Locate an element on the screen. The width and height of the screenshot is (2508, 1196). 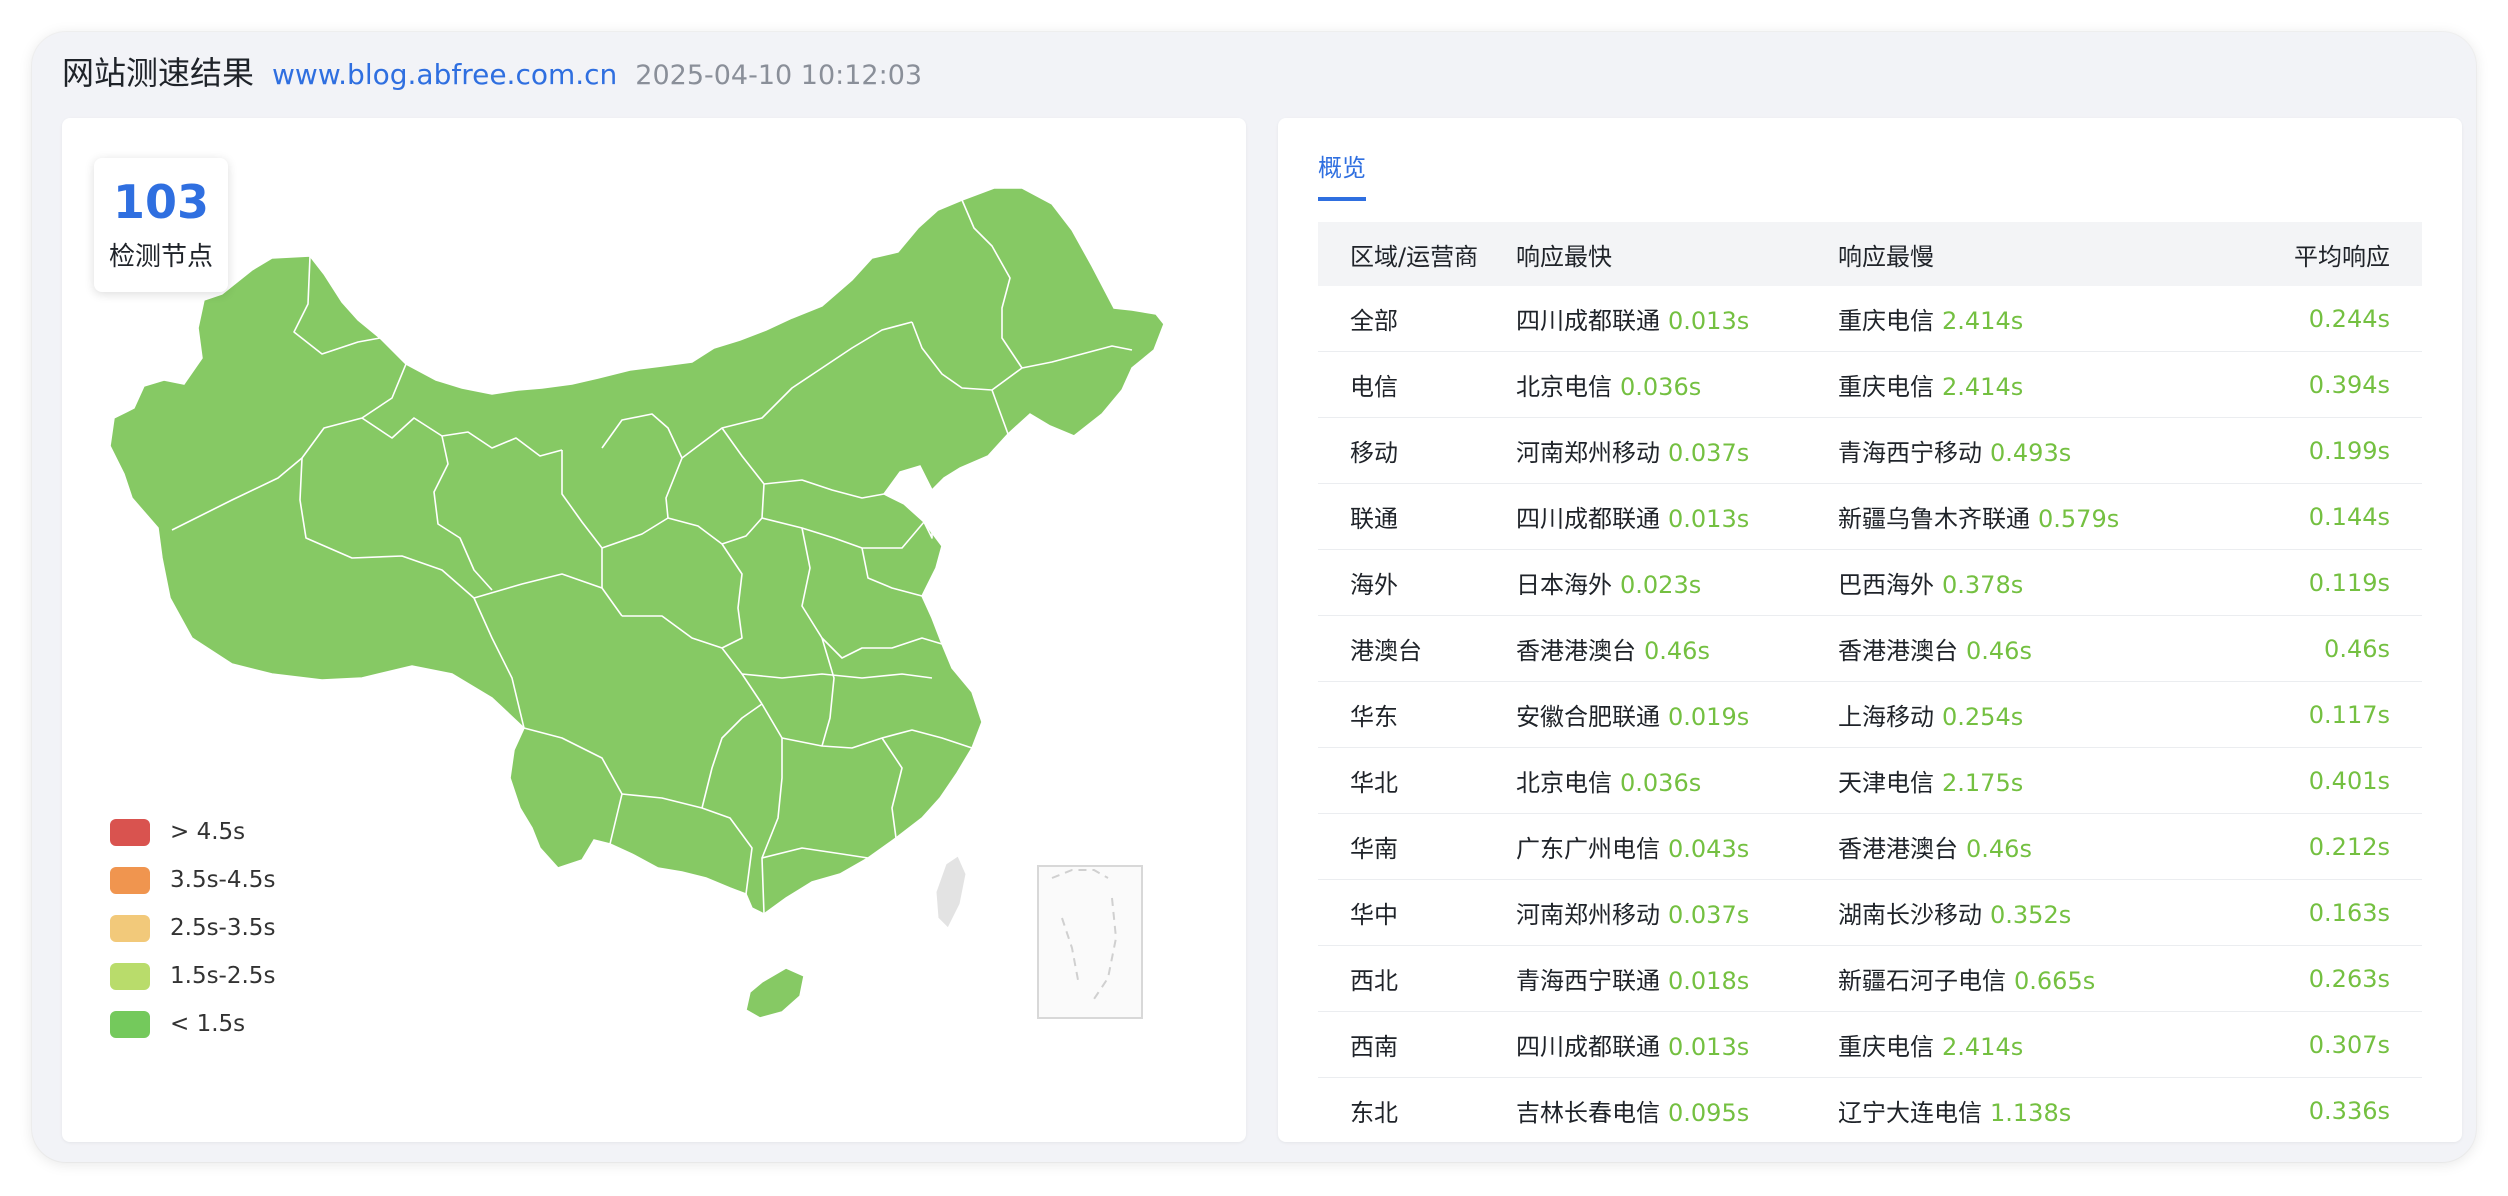
slowest-node-time: 0.493s is located at coordinates (2031, 453).